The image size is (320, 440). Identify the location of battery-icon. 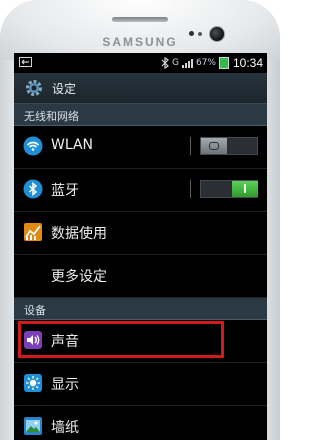
(223, 63).